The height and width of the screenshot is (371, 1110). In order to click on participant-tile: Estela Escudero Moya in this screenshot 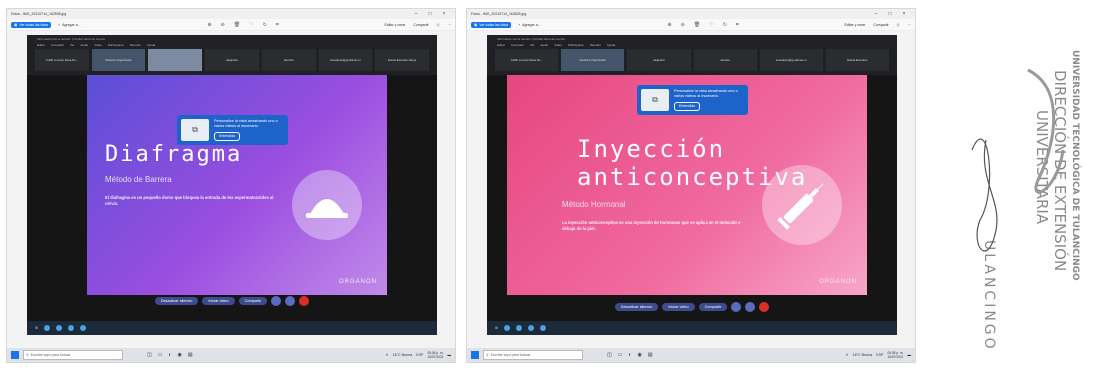, I will do `click(402, 60)`.